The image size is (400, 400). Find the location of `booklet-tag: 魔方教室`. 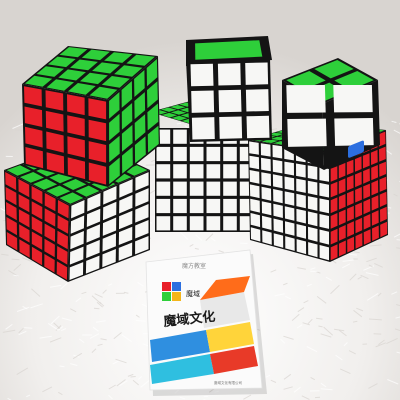

booklet-tag: 魔方教室 is located at coordinates (194, 266).